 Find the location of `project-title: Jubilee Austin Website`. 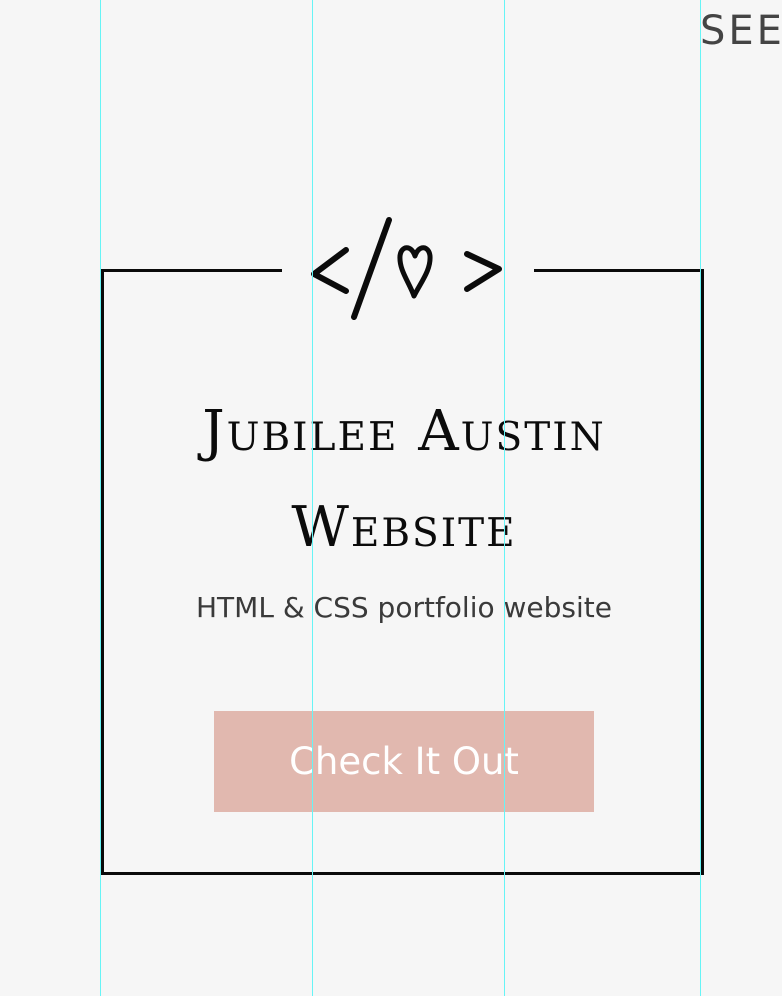

project-title: Jubilee Austin Website is located at coordinates (404, 479).